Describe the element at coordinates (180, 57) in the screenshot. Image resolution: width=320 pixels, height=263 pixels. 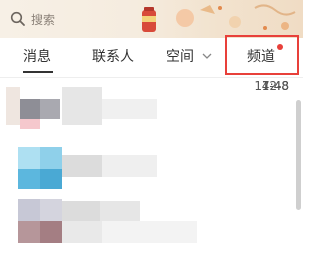
I see `tab-space: 空间` at that location.